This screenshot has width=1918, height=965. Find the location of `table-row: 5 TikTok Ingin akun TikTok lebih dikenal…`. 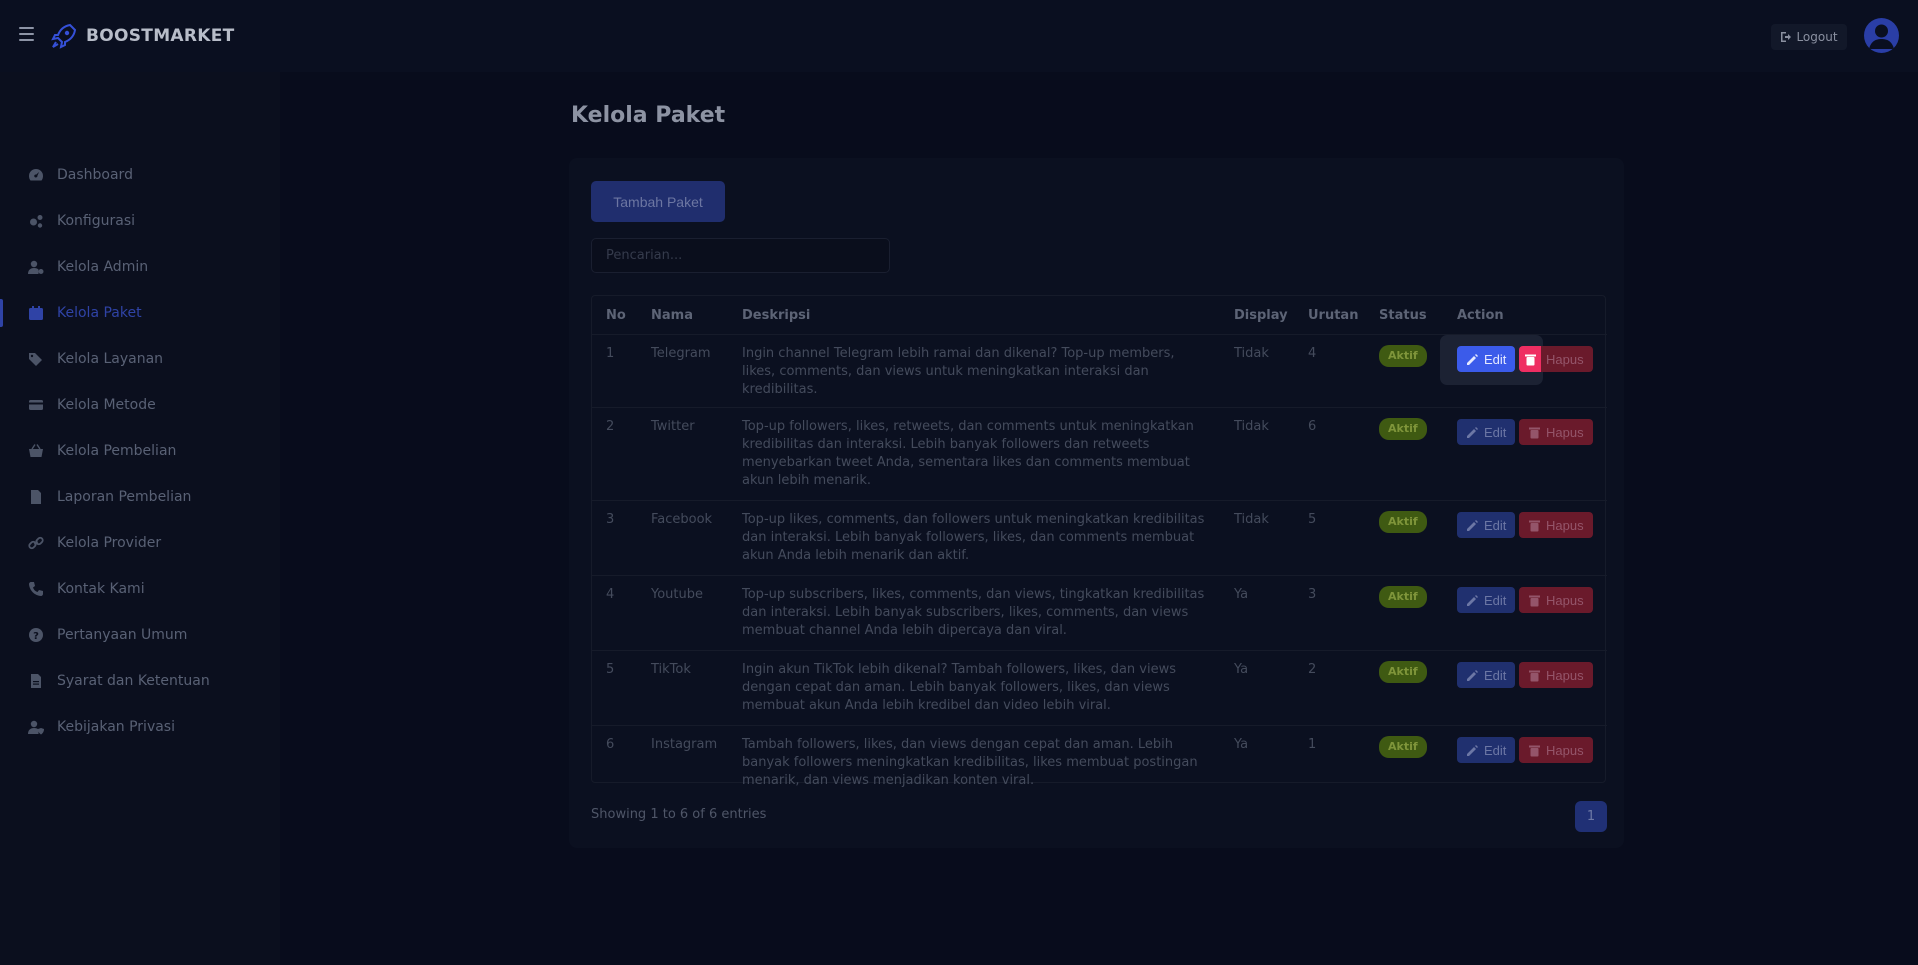

table-row: 5 TikTok Ingin akun TikTok lebih dikenal… is located at coordinates (1099, 688).